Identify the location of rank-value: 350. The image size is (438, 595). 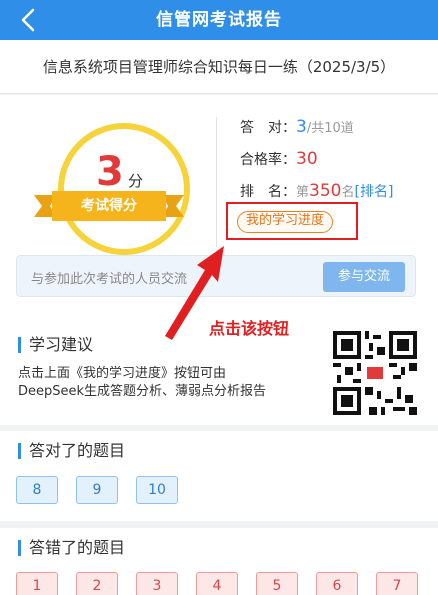
(325, 191).